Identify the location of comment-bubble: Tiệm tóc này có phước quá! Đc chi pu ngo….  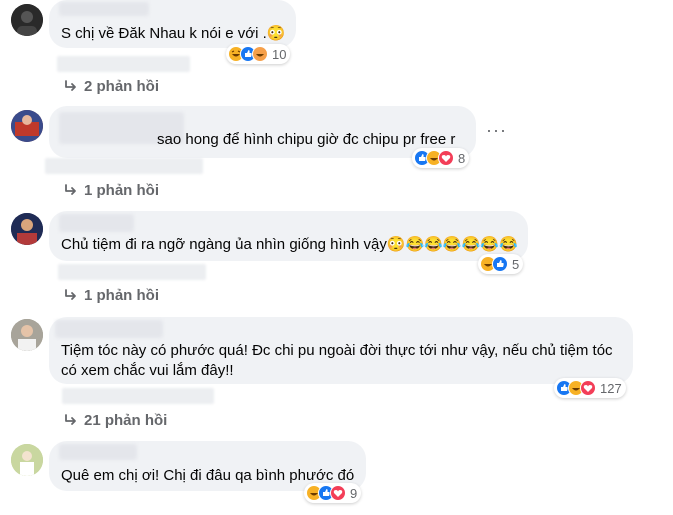
(341, 350).